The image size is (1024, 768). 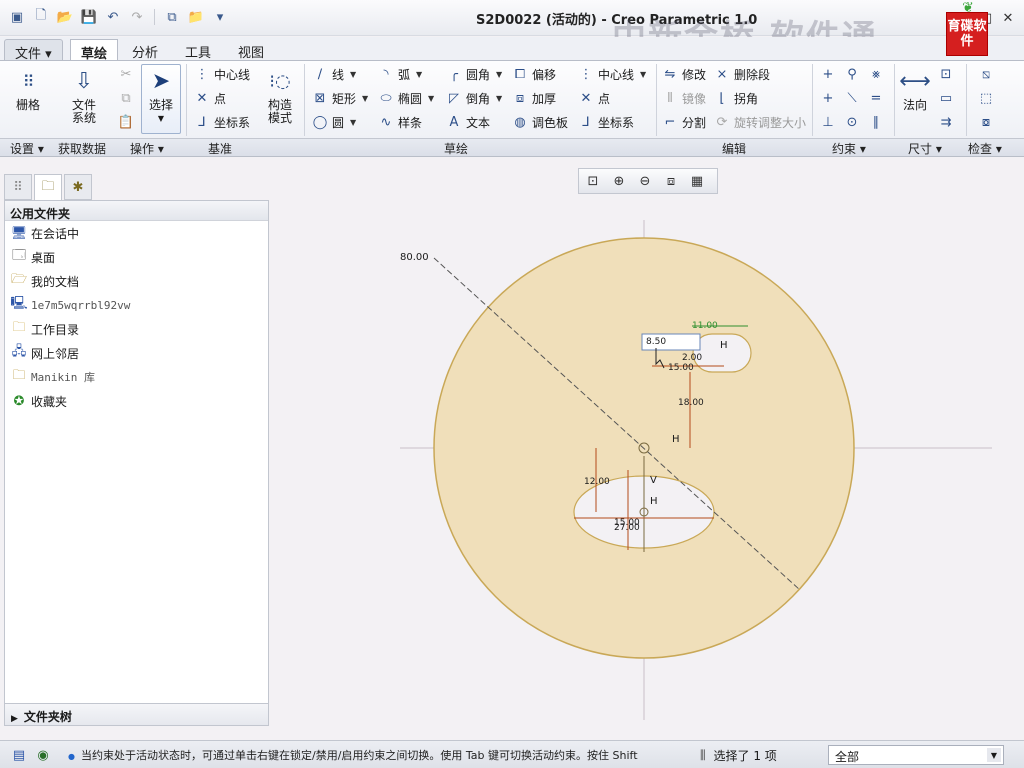 What do you see at coordinates (334, 74) in the screenshot?
I see `sketch-line-button: ∕ 线 ▼` at bounding box center [334, 74].